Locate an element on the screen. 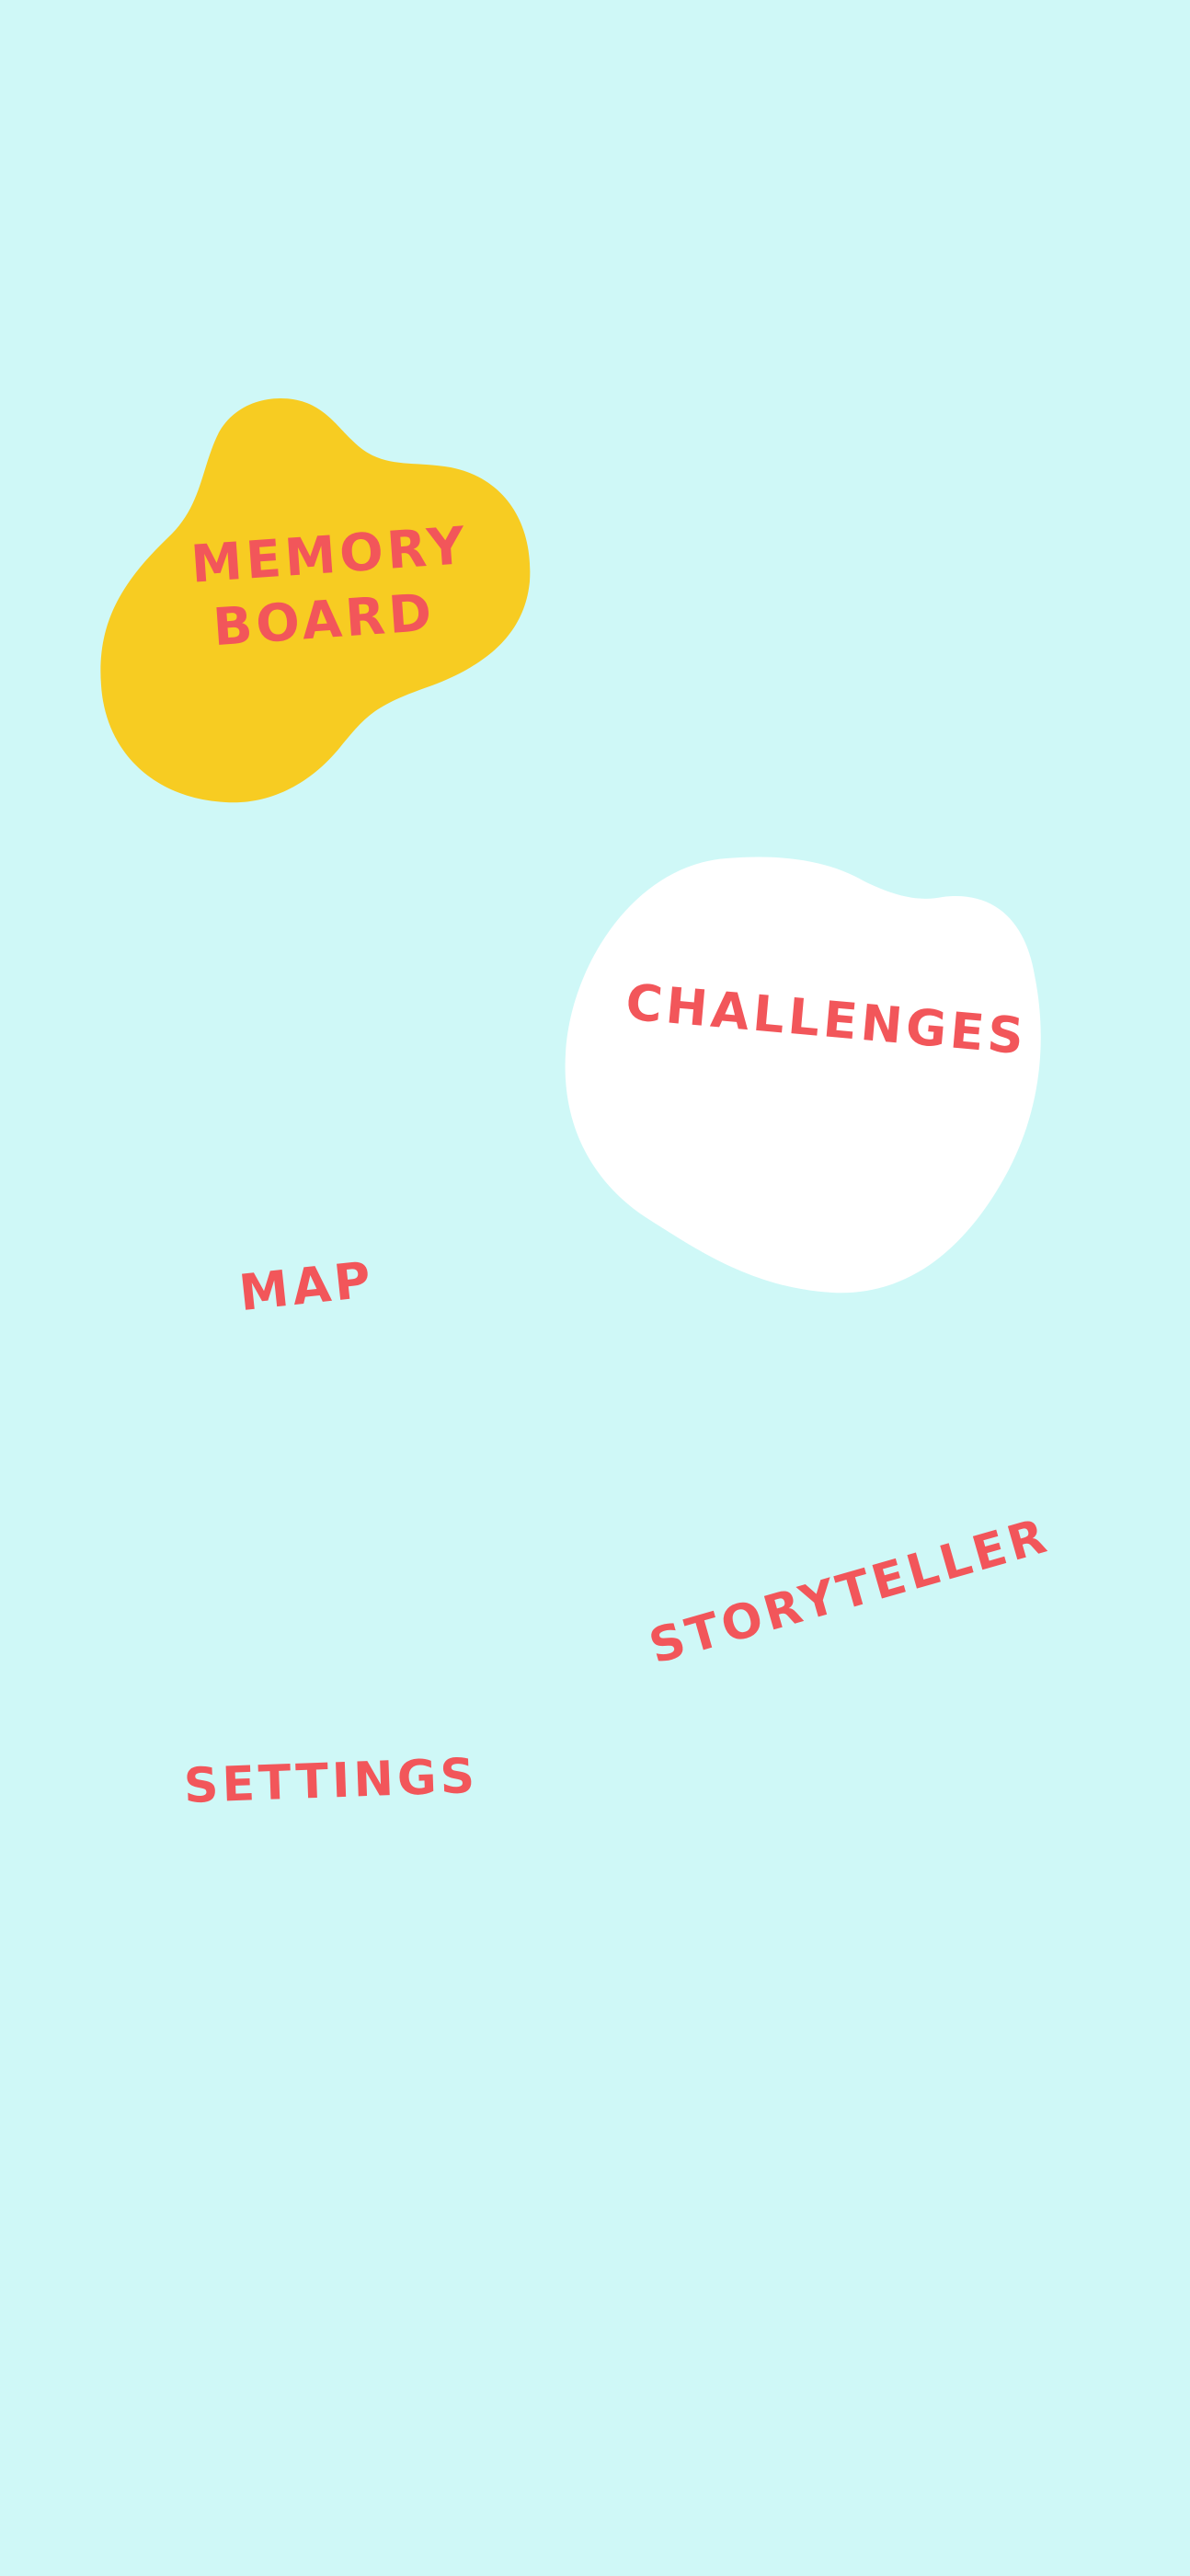  settings-button: SETTINGS is located at coordinates (331, 1782).